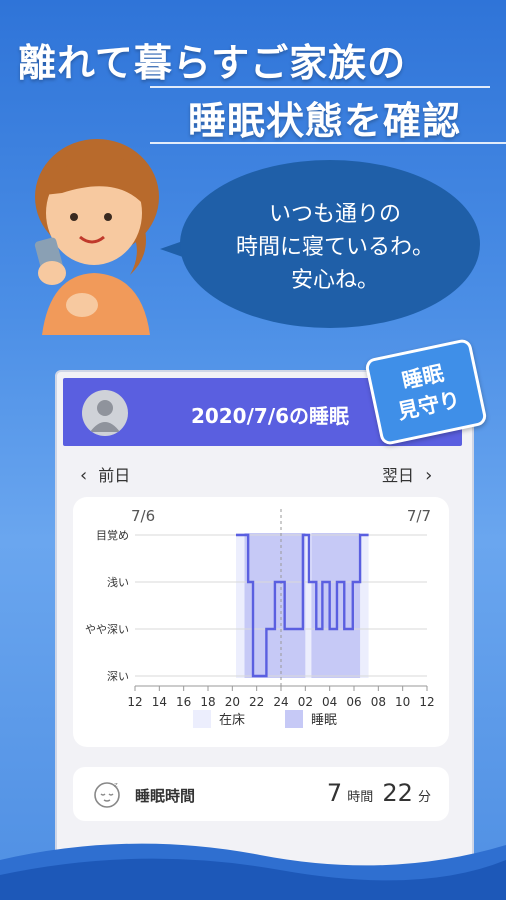 Image resolution: width=506 pixels, height=900 pixels. Describe the element at coordinates (334, 793) in the screenshot. I see `sleep-hours: 7` at that location.